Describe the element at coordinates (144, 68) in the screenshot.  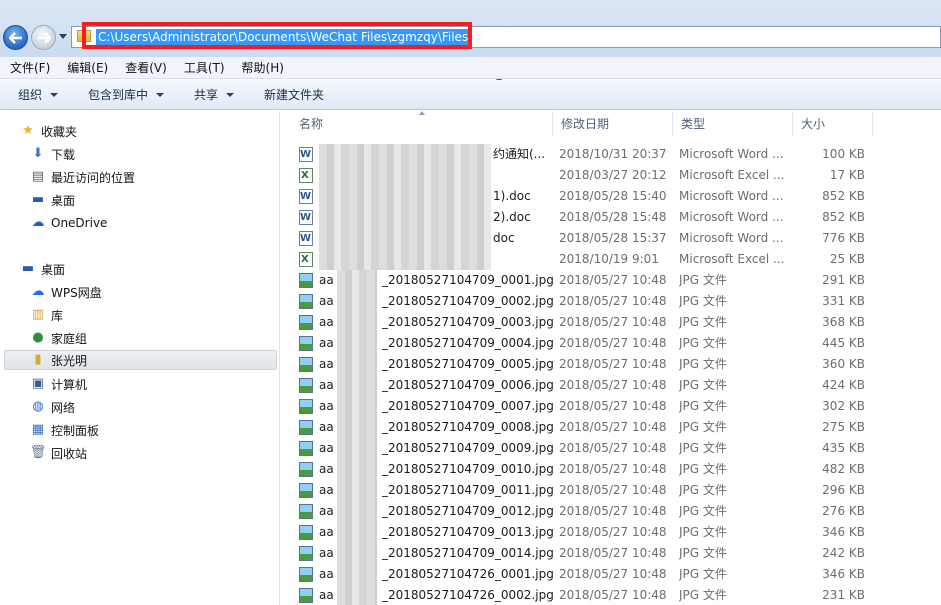
I see `menu-view: 查看(V)` at that location.